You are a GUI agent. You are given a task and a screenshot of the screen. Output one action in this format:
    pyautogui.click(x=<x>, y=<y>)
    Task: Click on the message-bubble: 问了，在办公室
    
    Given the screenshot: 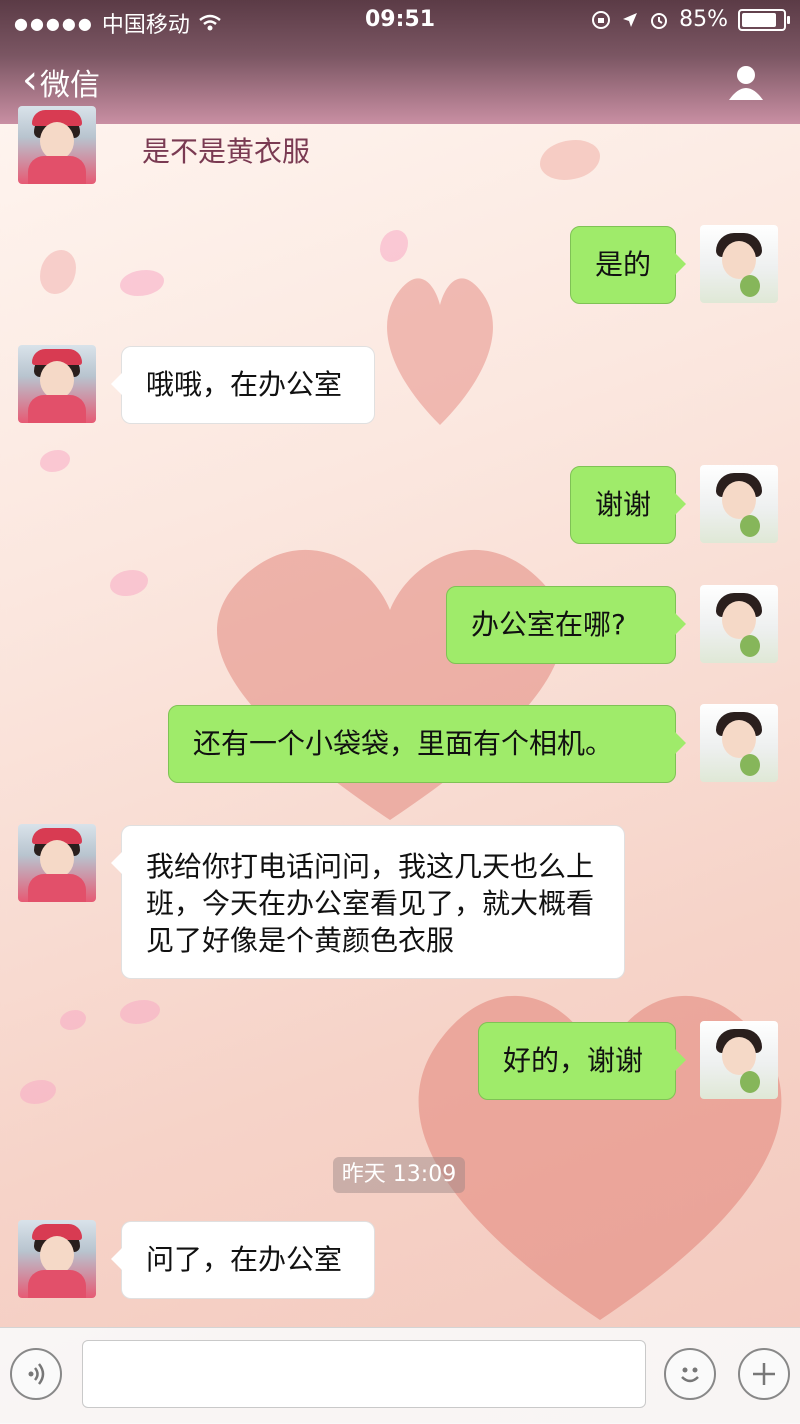 What is the action you would take?
    pyautogui.click(x=243, y=1260)
    